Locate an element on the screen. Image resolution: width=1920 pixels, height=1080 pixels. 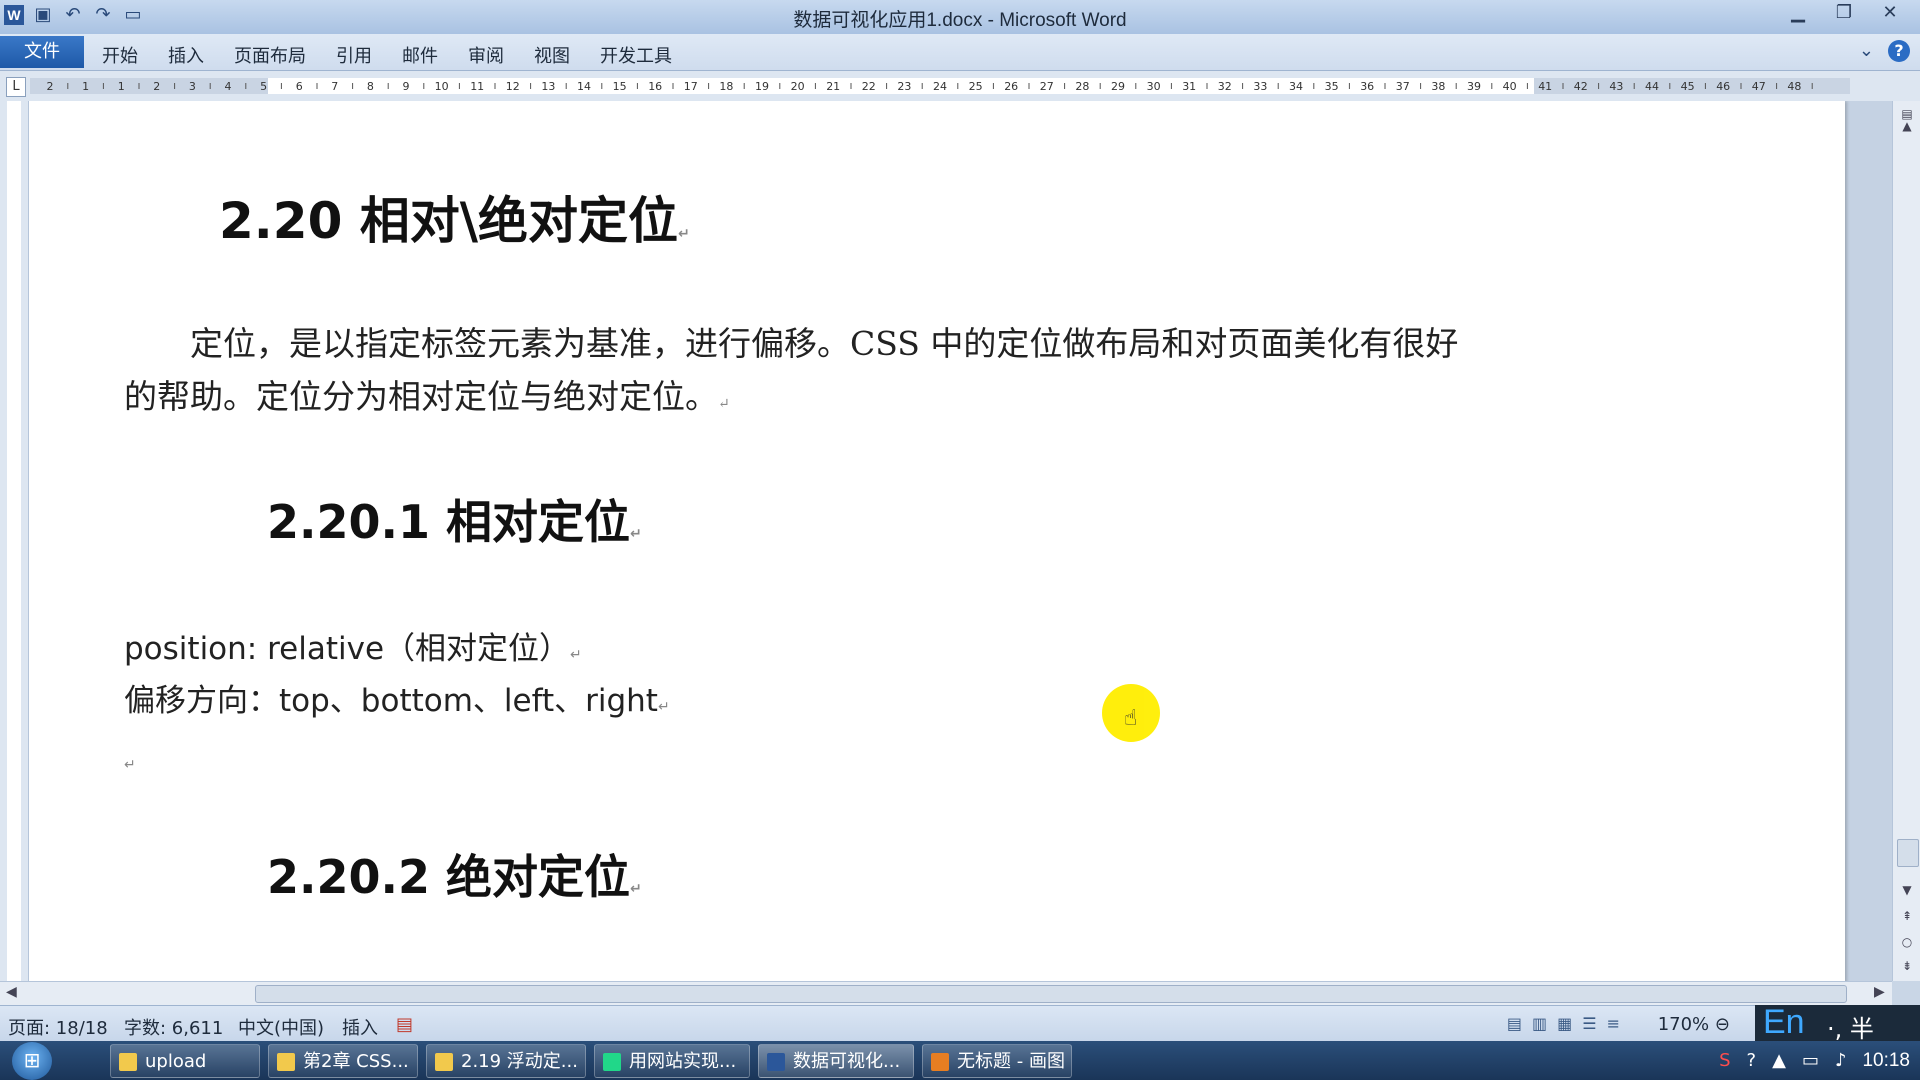
ruler-number: 2 is located at coordinates (50, 86).